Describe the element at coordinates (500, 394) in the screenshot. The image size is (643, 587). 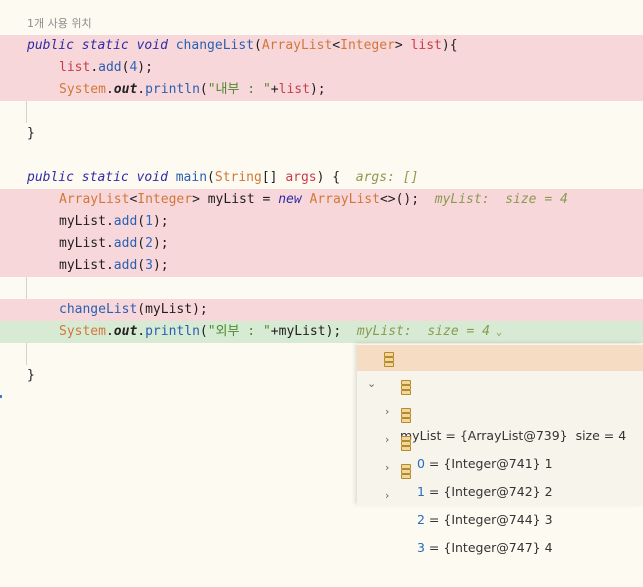
I see `tree-node-mylist: ⌄ myList = {ArrayList@739} size = 4` at that location.